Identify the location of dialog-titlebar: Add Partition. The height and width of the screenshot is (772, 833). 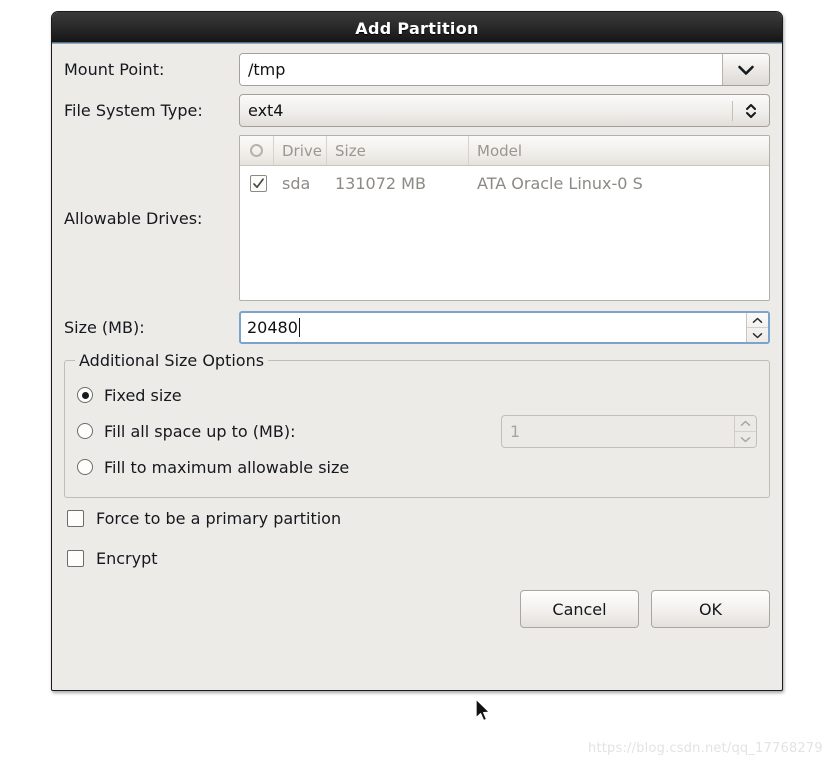
(417, 28).